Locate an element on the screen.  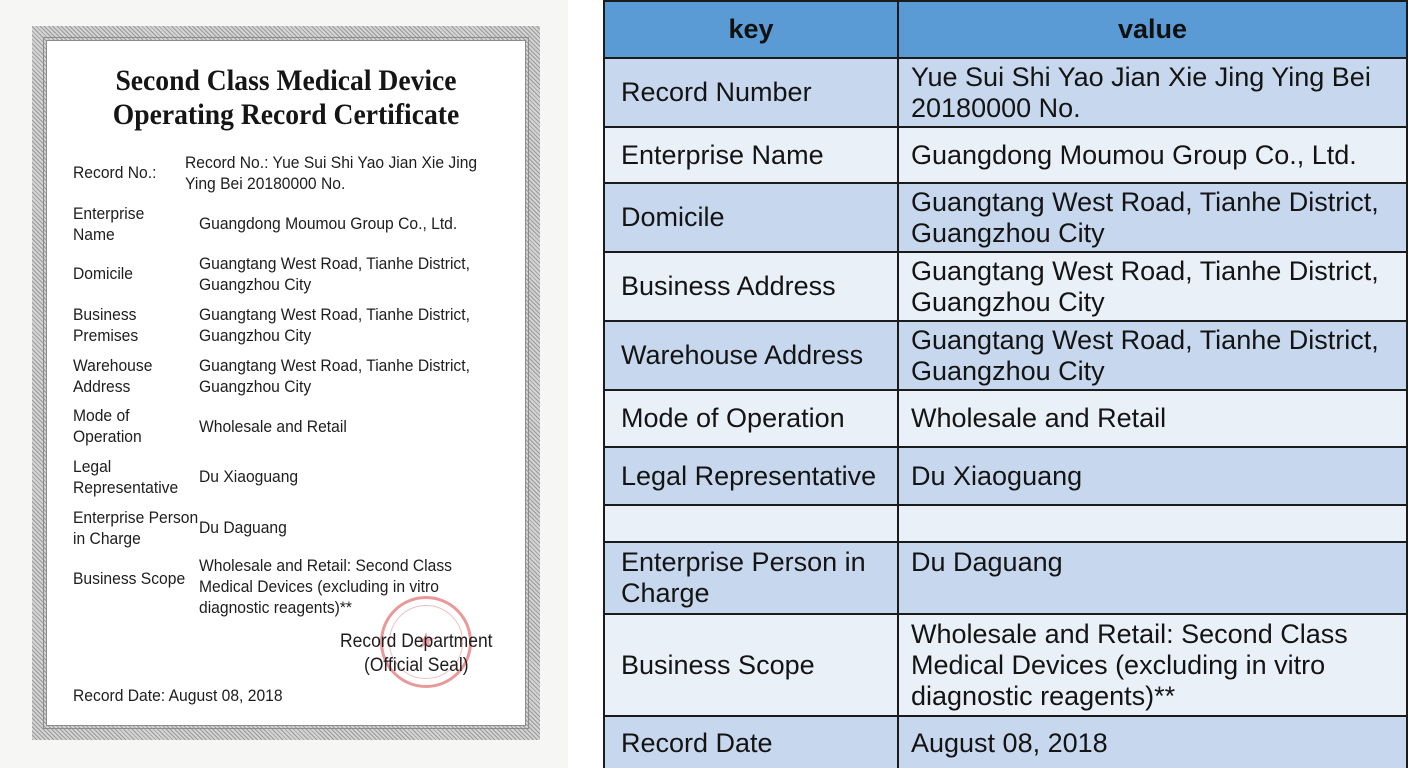
cert-label-business-scope: Business Scope is located at coordinates (129, 578).